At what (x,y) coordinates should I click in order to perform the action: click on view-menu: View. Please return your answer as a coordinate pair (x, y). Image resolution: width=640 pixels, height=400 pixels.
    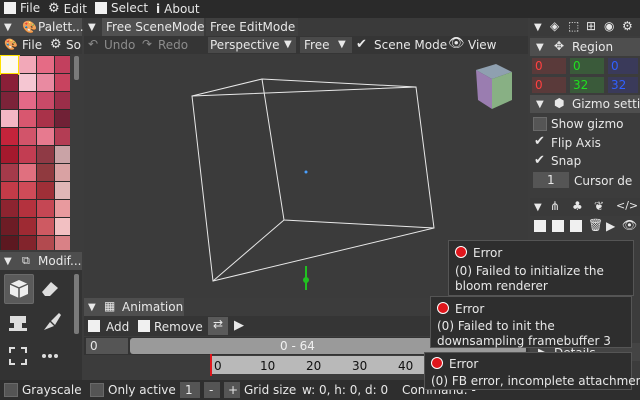
    Looking at the image, I should click on (482, 45).